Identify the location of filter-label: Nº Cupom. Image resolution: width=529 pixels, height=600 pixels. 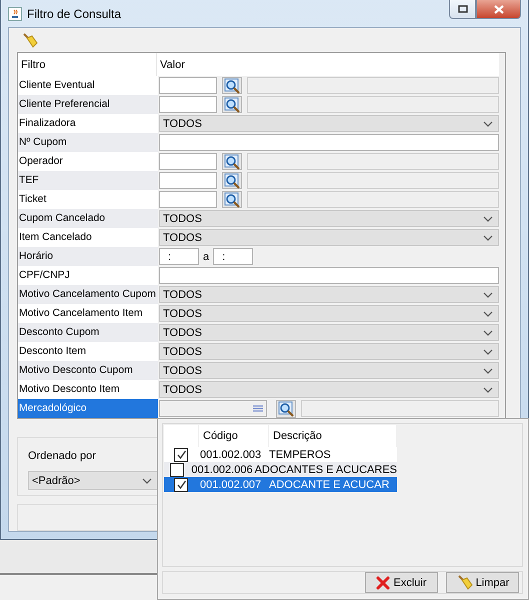
(88, 142).